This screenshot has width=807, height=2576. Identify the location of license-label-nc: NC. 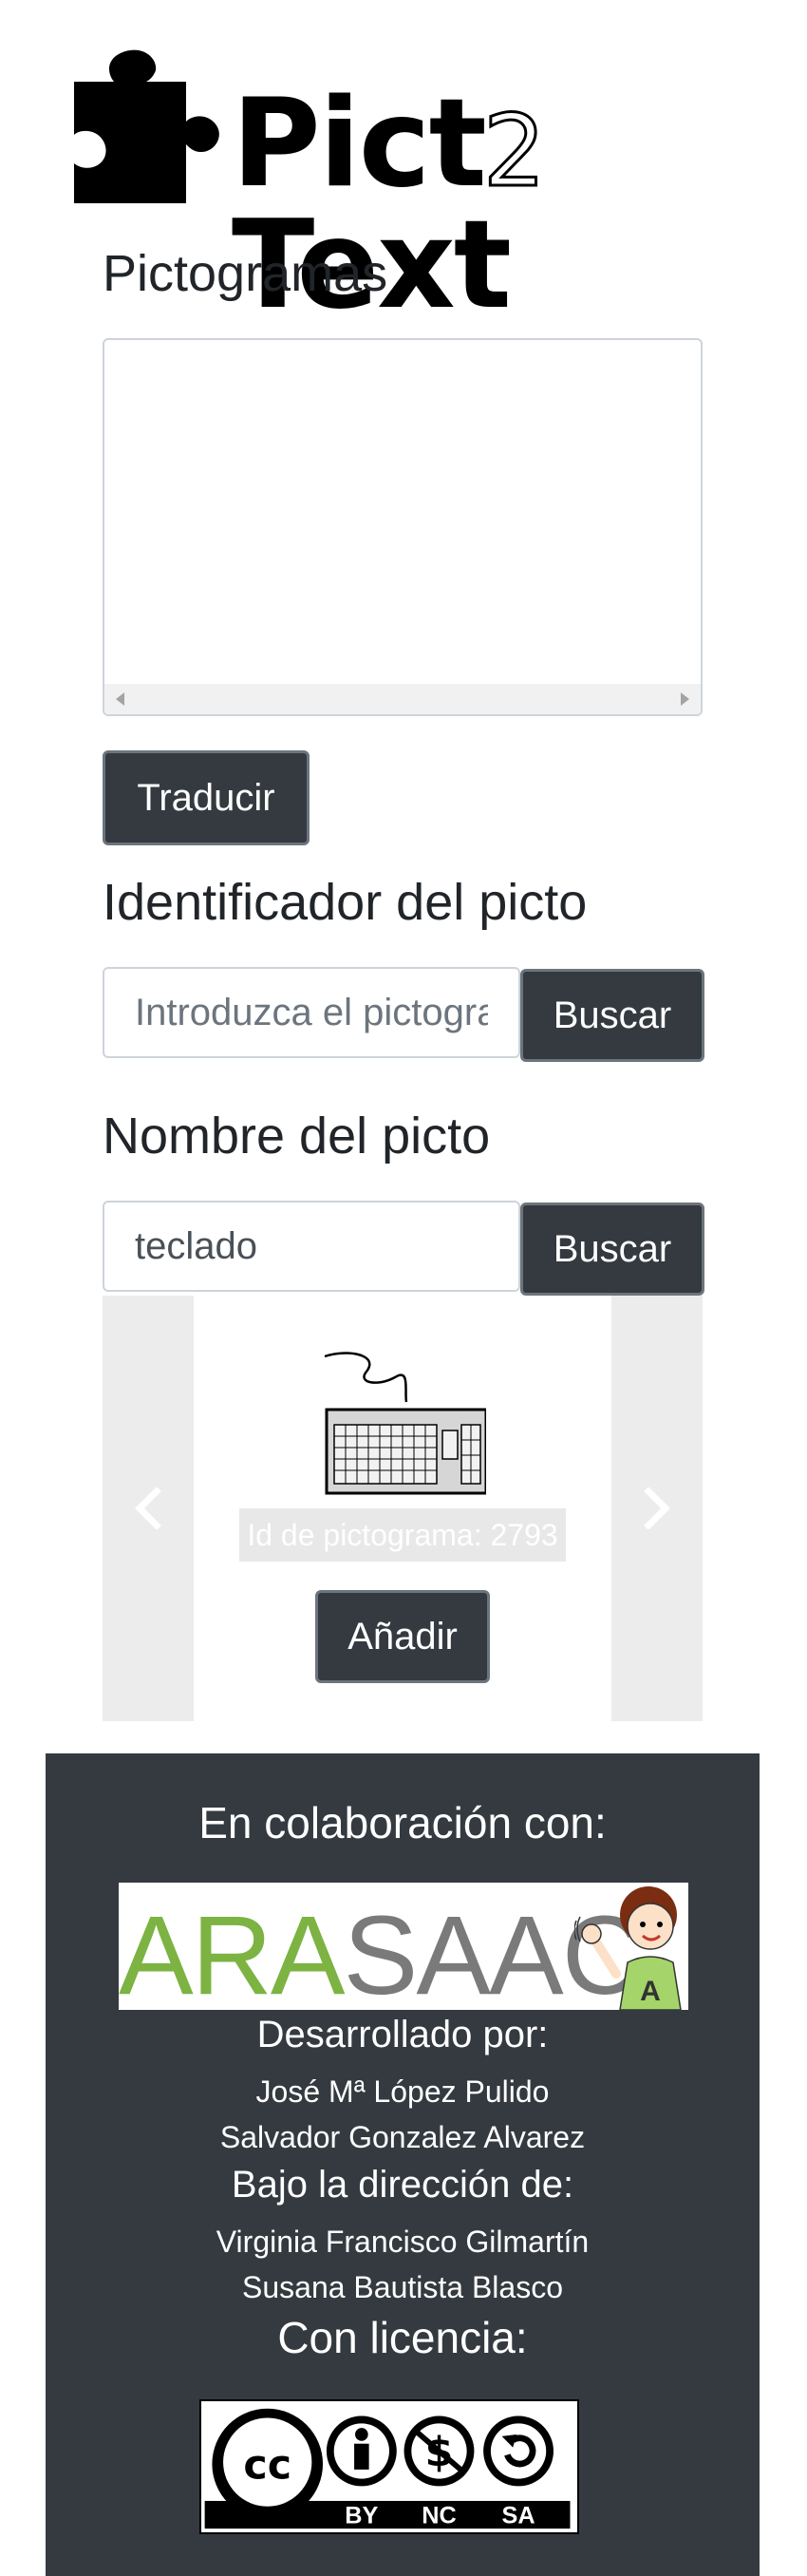
(439, 2515).